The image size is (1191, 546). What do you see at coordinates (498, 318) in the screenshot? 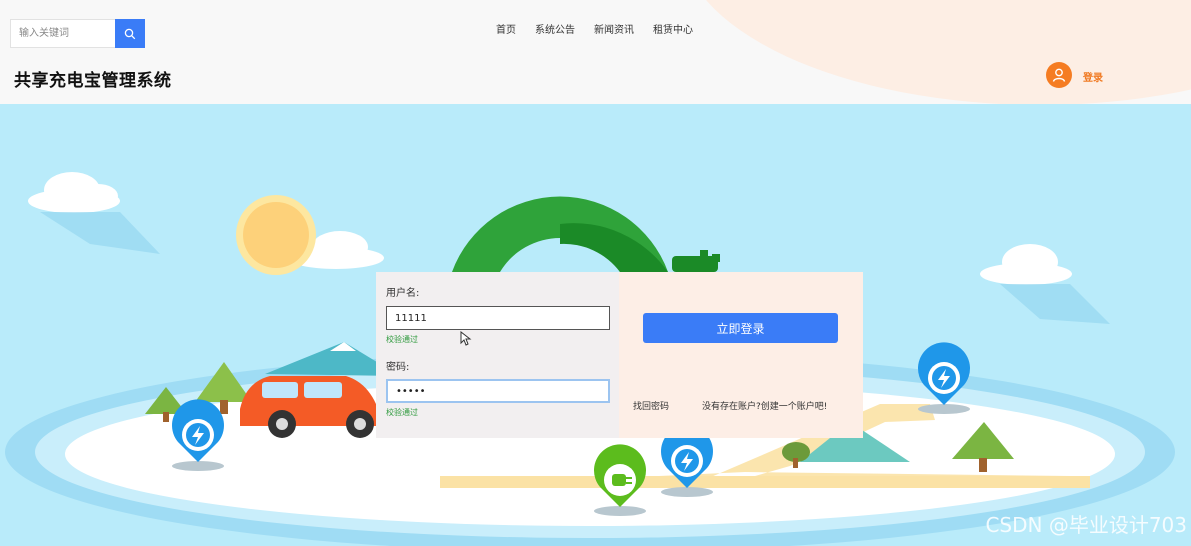
I see `username-field` at bounding box center [498, 318].